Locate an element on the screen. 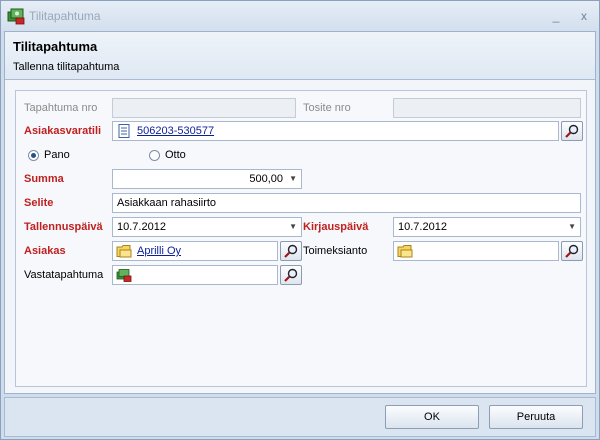 The height and width of the screenshot is (440, 600). app-money-icon is located at coordinates (16, 16).